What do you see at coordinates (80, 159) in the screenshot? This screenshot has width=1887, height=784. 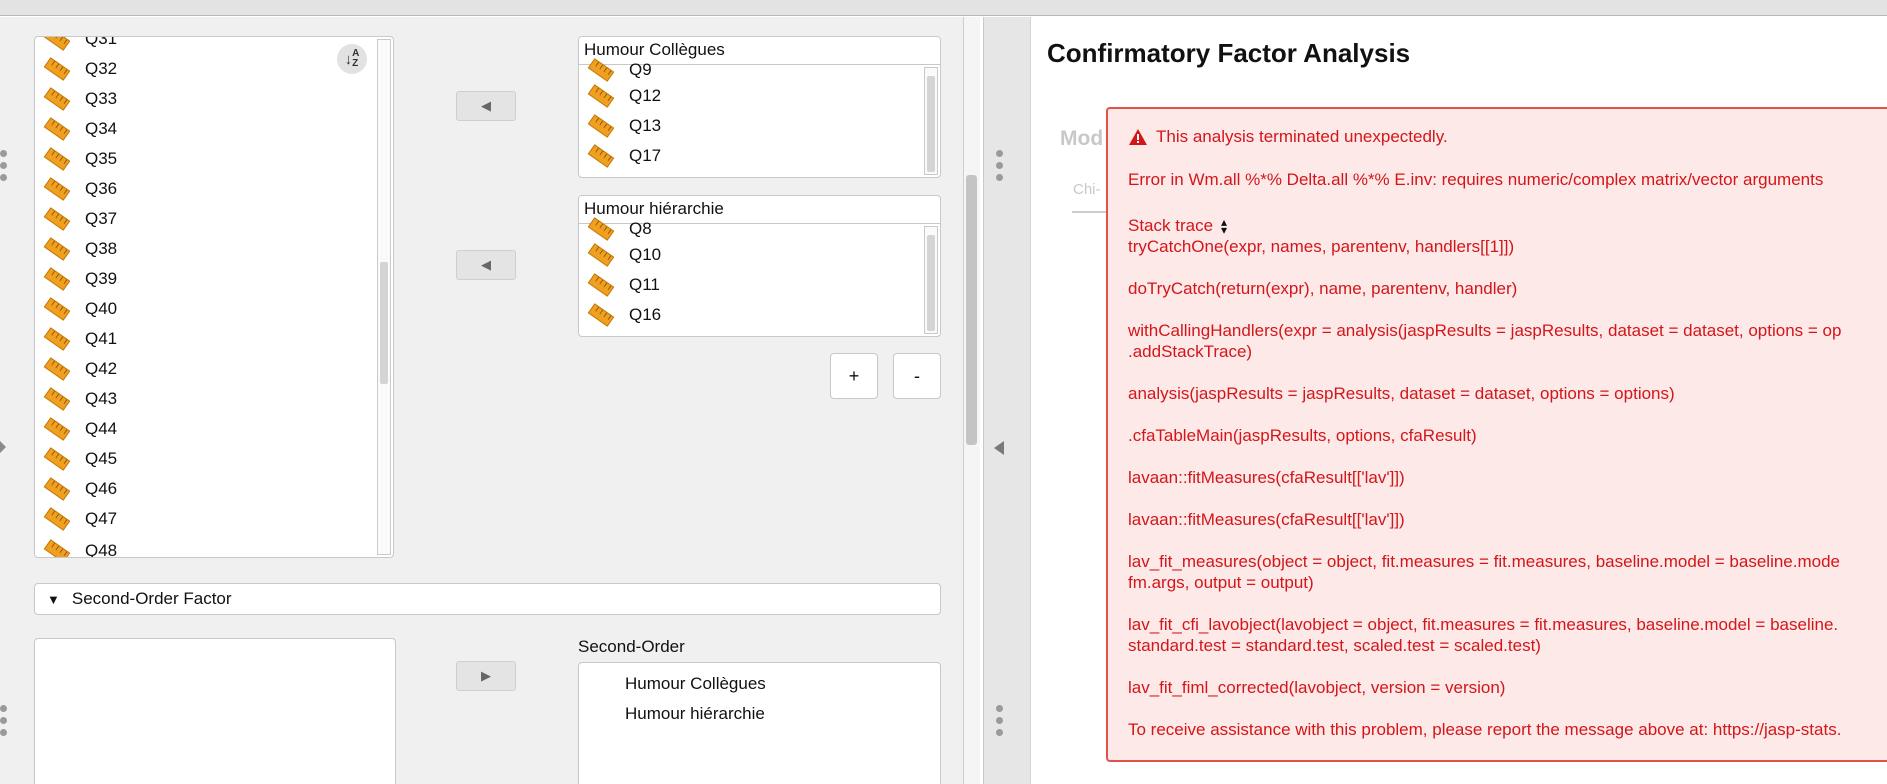 I see `list-item: Q35` at bounding box center [80, 159].